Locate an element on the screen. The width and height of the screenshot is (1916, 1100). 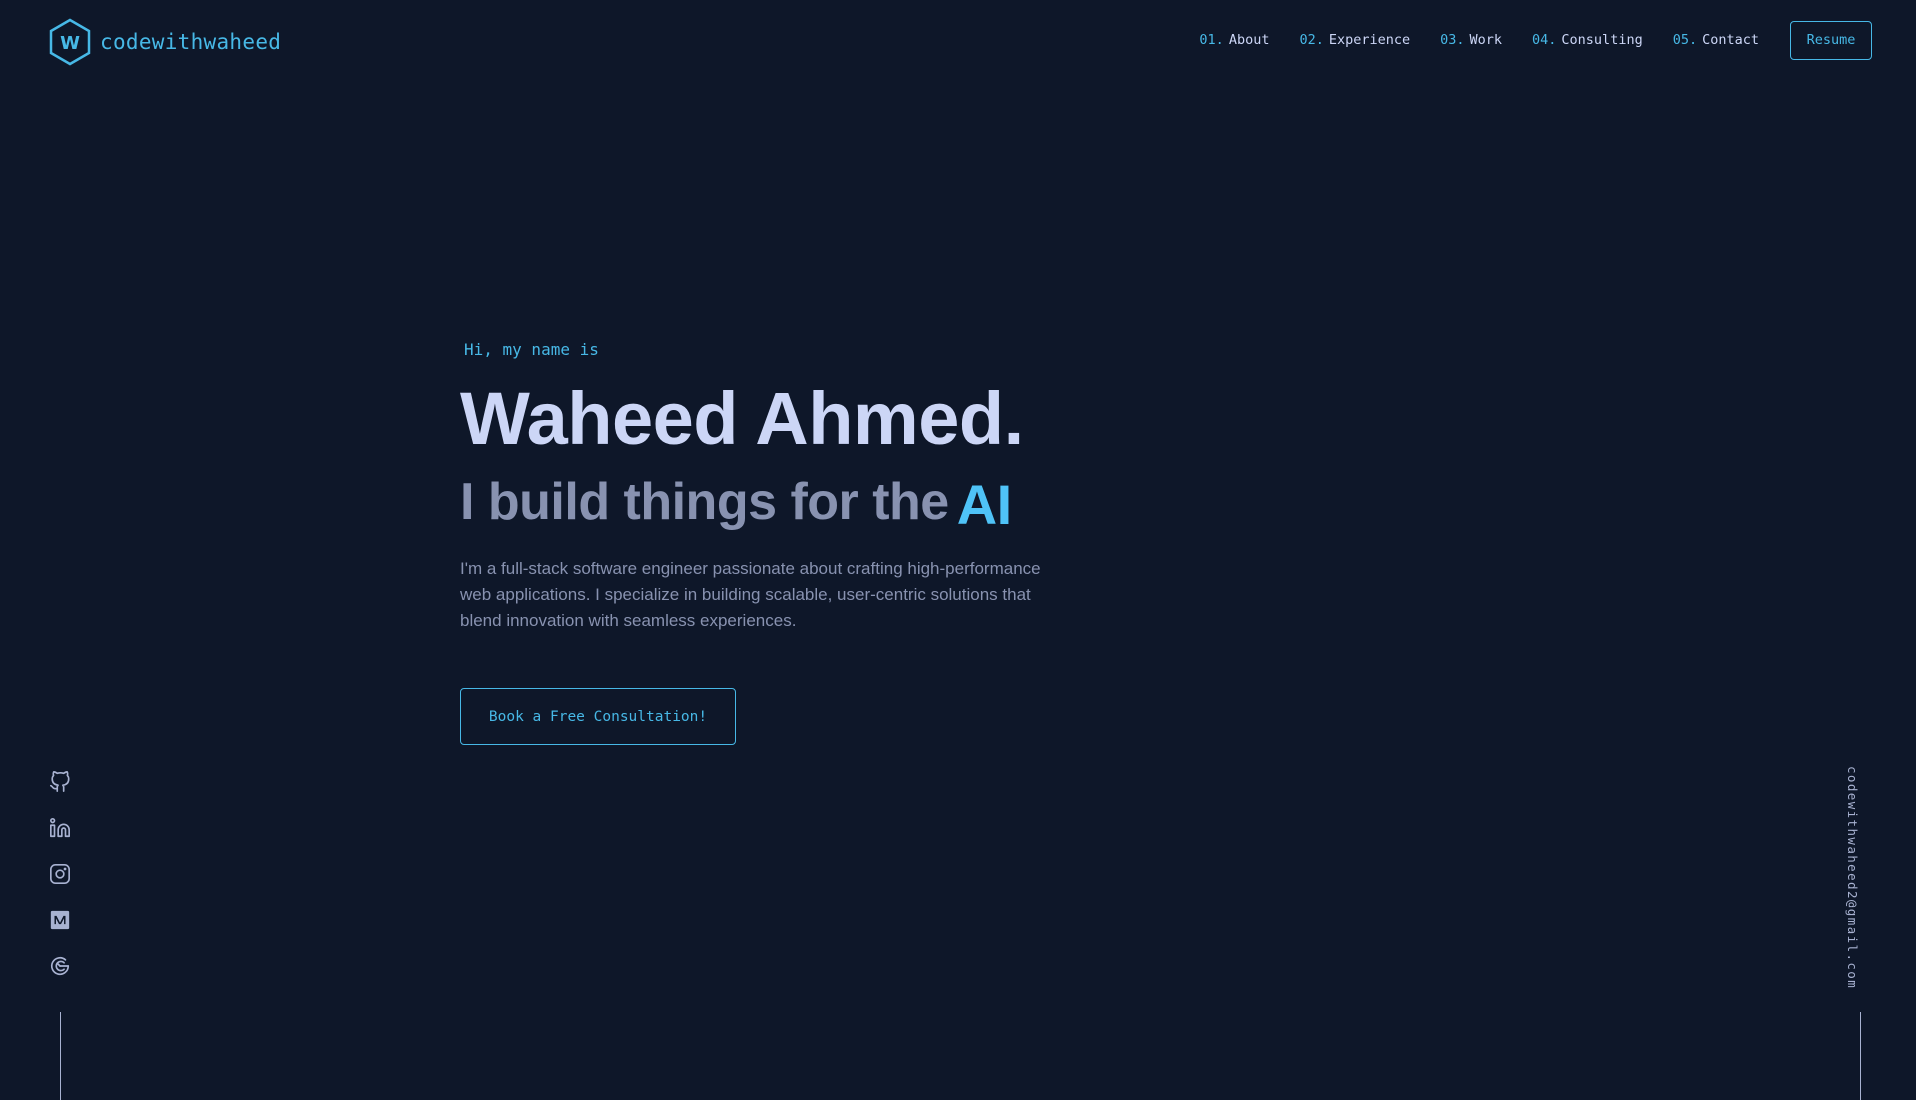
resume-button: Resume is located at coordinates (1831, 40).